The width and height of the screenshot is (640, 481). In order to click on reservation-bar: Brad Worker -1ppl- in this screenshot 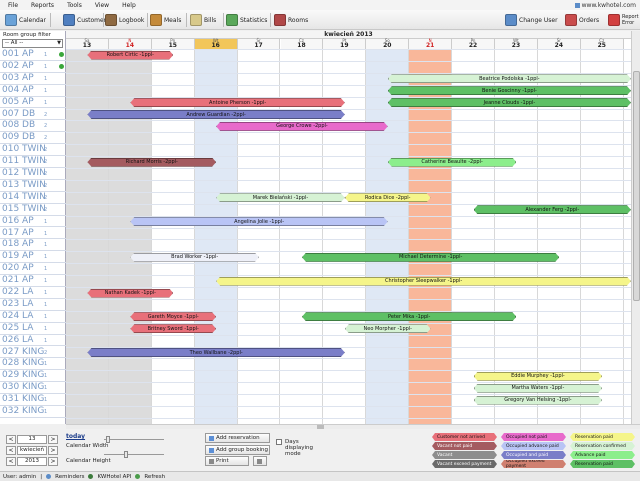, I will do `click(194, 257)`.